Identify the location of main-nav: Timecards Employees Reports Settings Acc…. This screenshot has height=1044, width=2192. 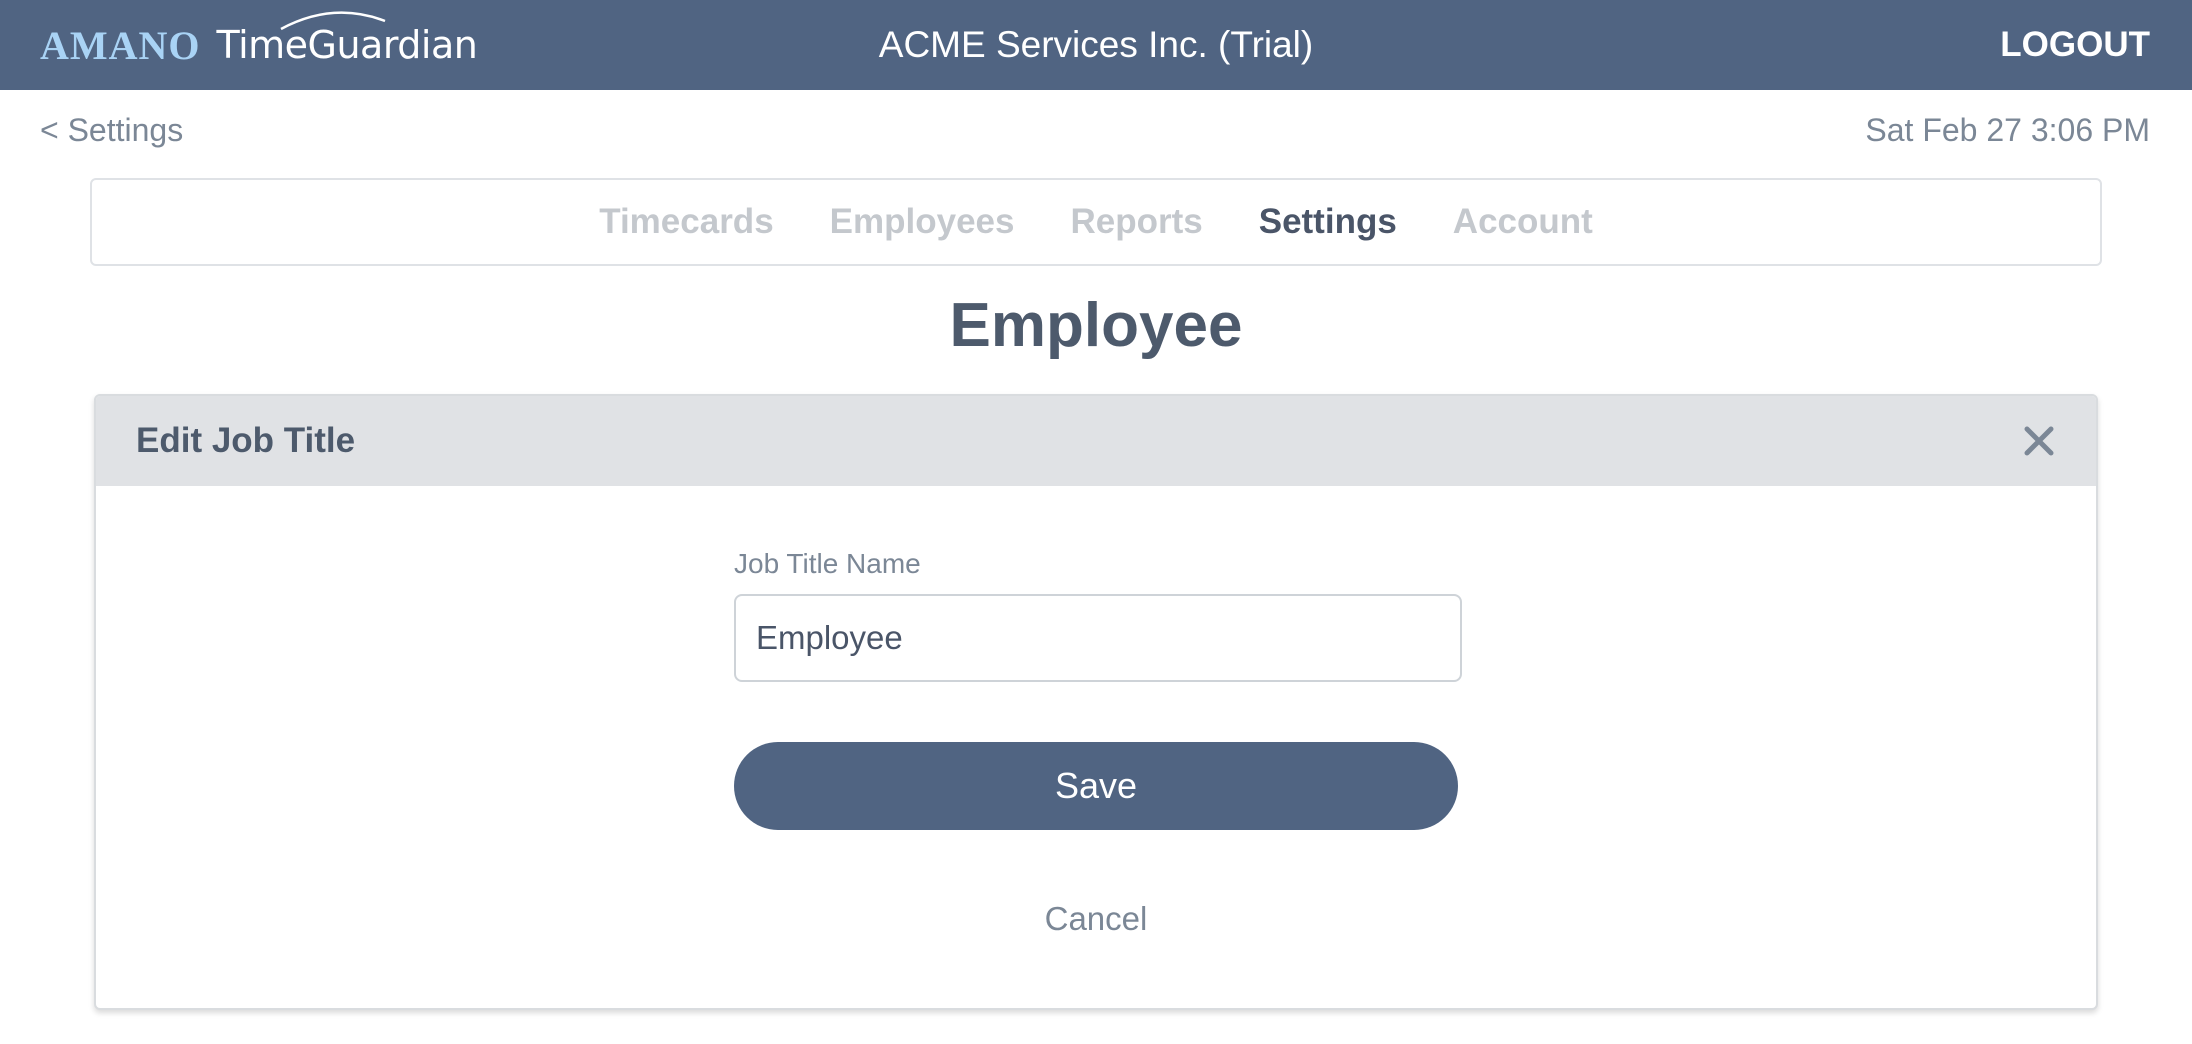
(1096, 222).